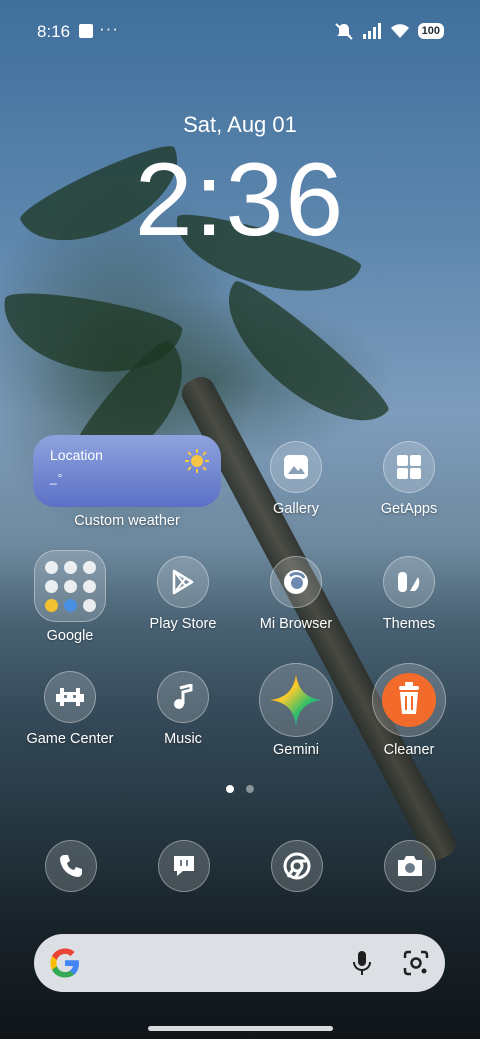  I want to click on weather-widget: Location _°, so click(127, 471).